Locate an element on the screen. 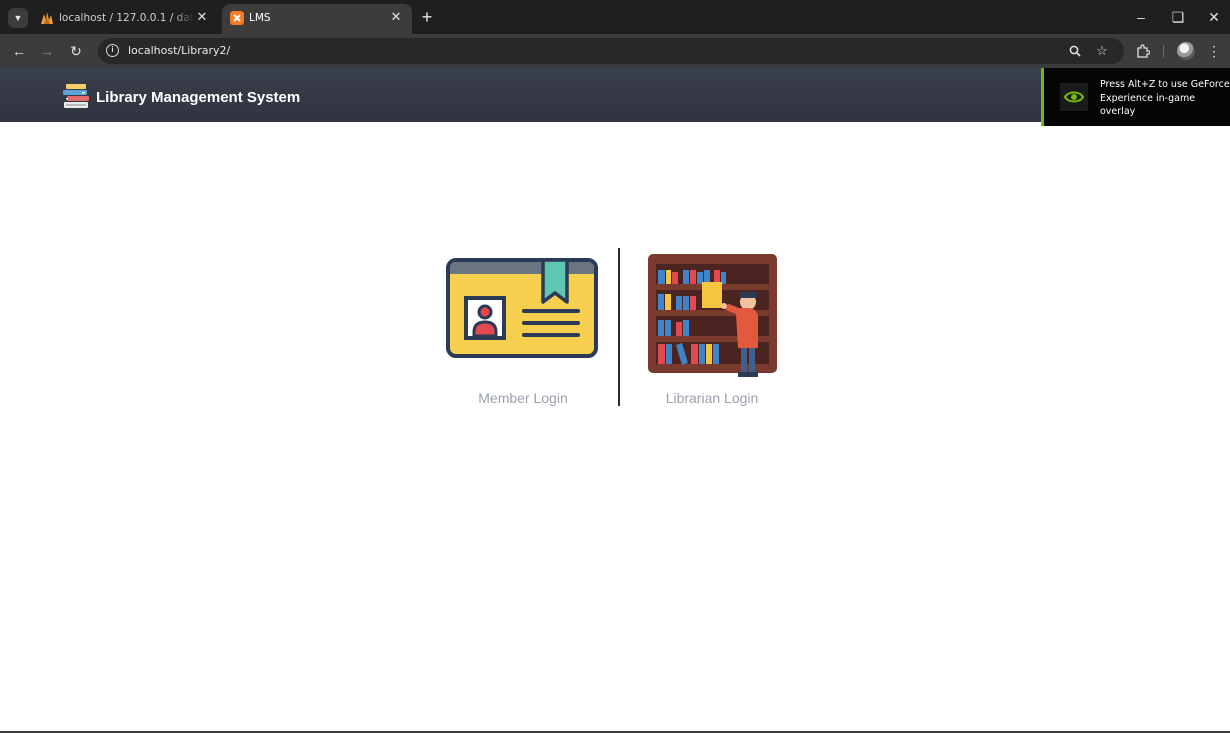 The width and height of the screenshot is (1230, 733). librarian-bookshelf-icon is located at coordinates (712, 315).